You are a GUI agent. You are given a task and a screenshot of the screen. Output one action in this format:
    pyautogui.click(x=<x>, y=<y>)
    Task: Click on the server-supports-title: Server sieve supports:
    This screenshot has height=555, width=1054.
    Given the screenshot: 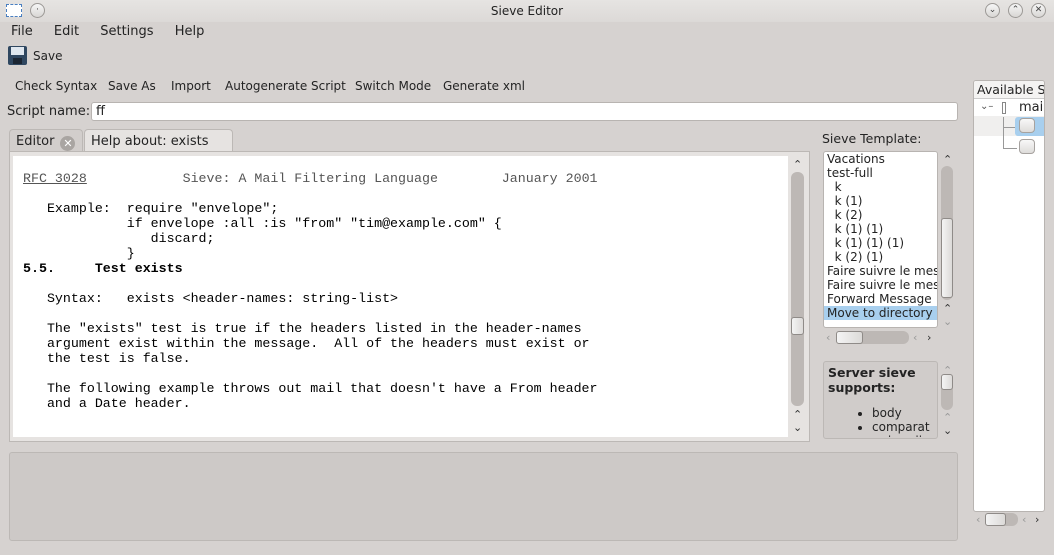 What is the action you would take?
    pyautogui.click(x=872, y=380)
    